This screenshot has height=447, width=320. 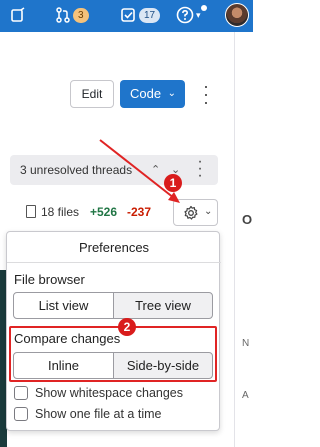 I want to click on partial-avatar-fragment: O, so click(x=247, y=219).